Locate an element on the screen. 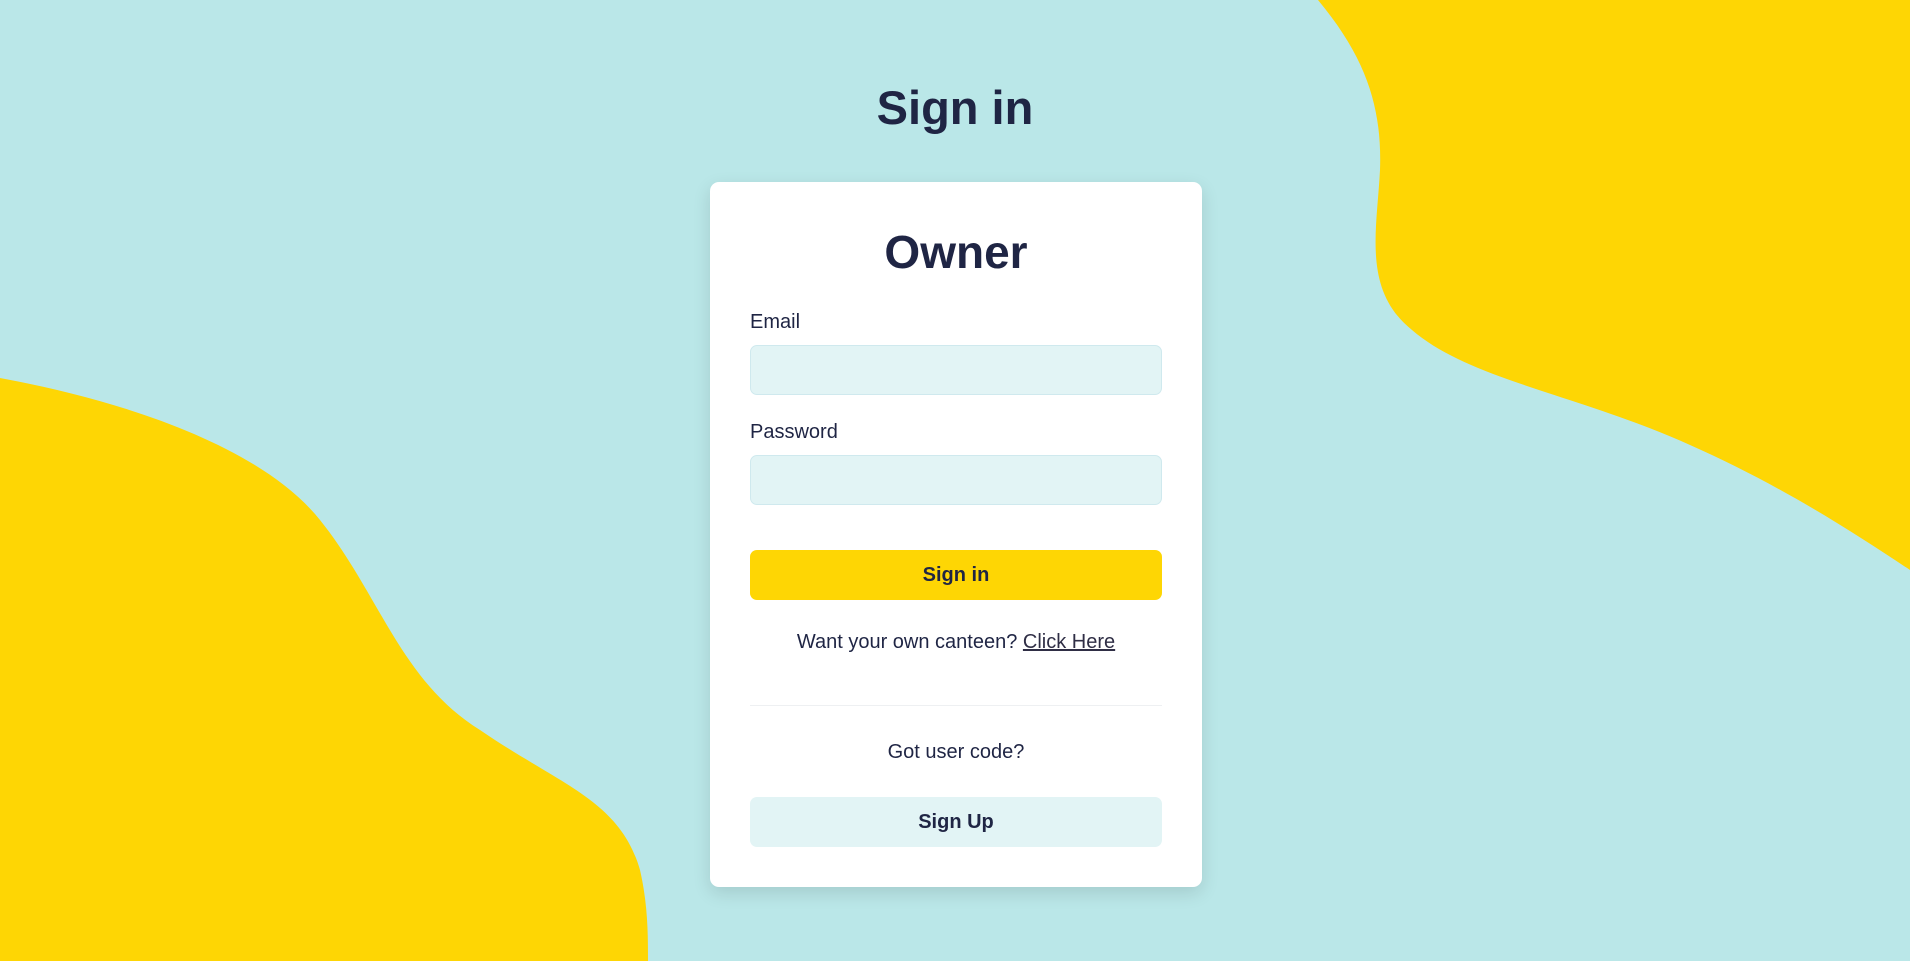 Image resolution: width=1910 pixels, height=961 pixels. card-heading: Owner is located at coordinates (956, 252).